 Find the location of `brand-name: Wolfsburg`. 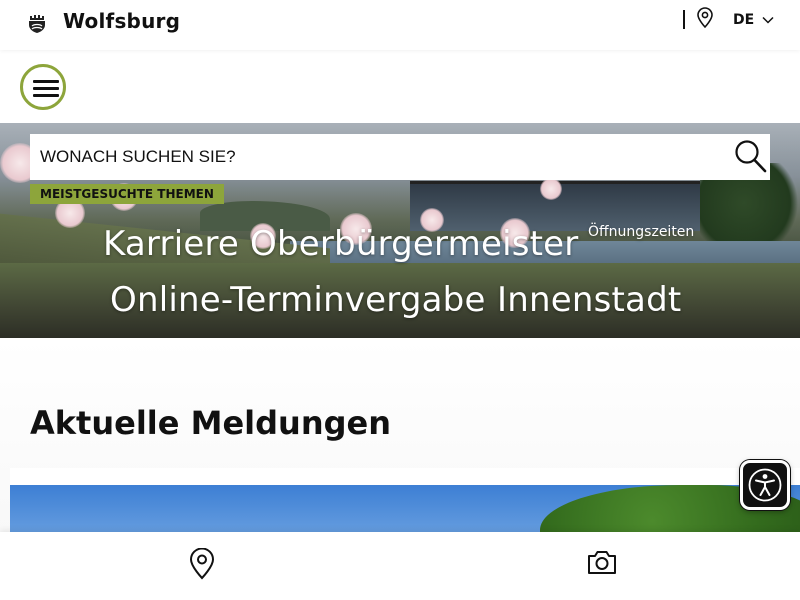

brand-name: Wolfsburg is located at coordinates (121, 21).